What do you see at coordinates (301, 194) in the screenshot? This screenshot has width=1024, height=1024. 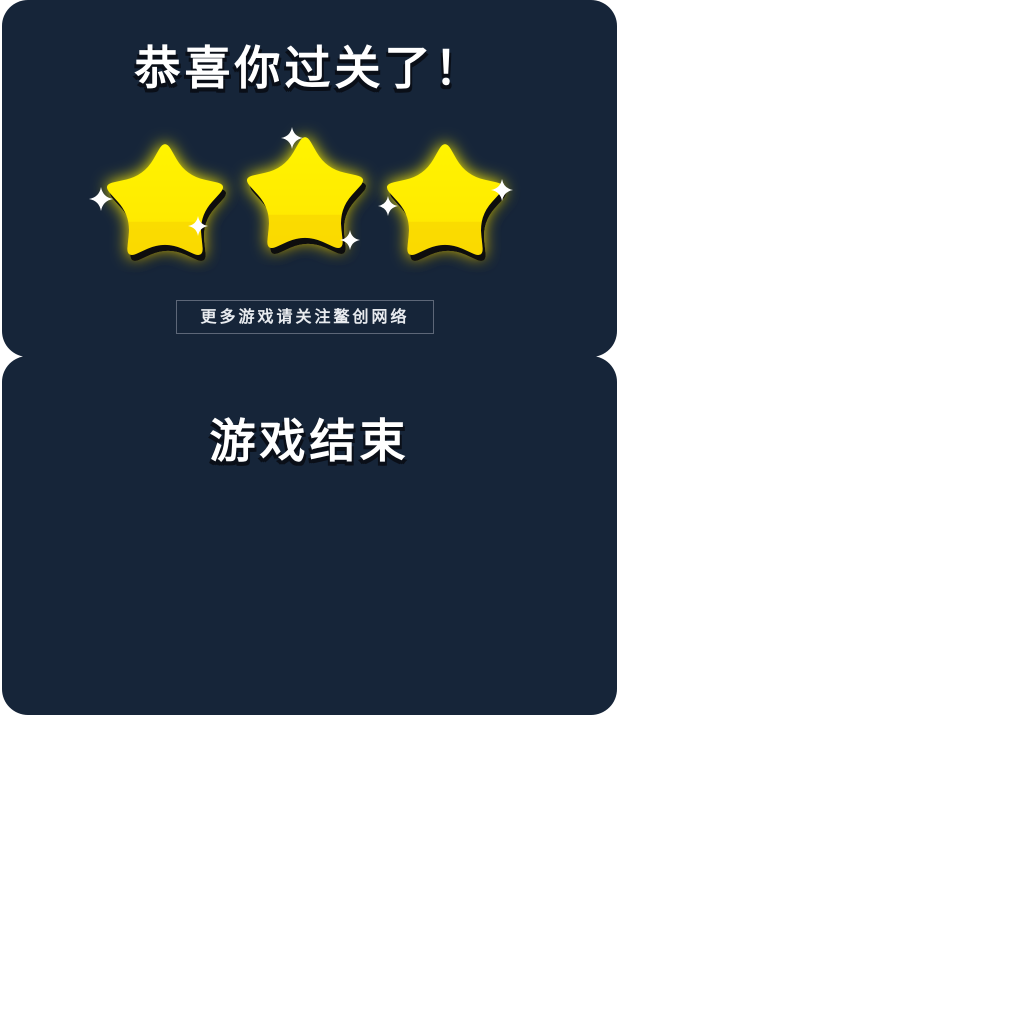 I see `star-rating` at bounding box center [301, 194].